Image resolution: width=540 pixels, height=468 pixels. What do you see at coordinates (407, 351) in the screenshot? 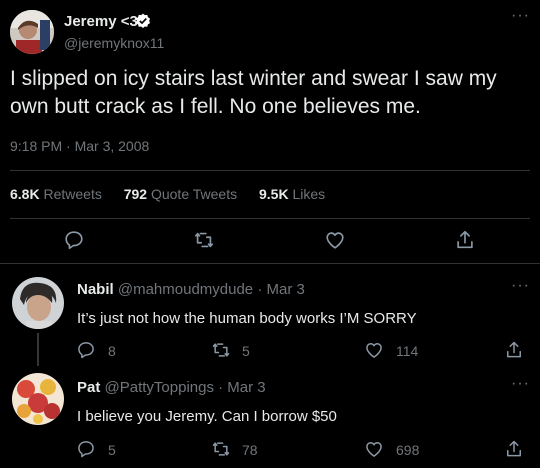
I see `like-count: 114` at bounding box center [407, 351].